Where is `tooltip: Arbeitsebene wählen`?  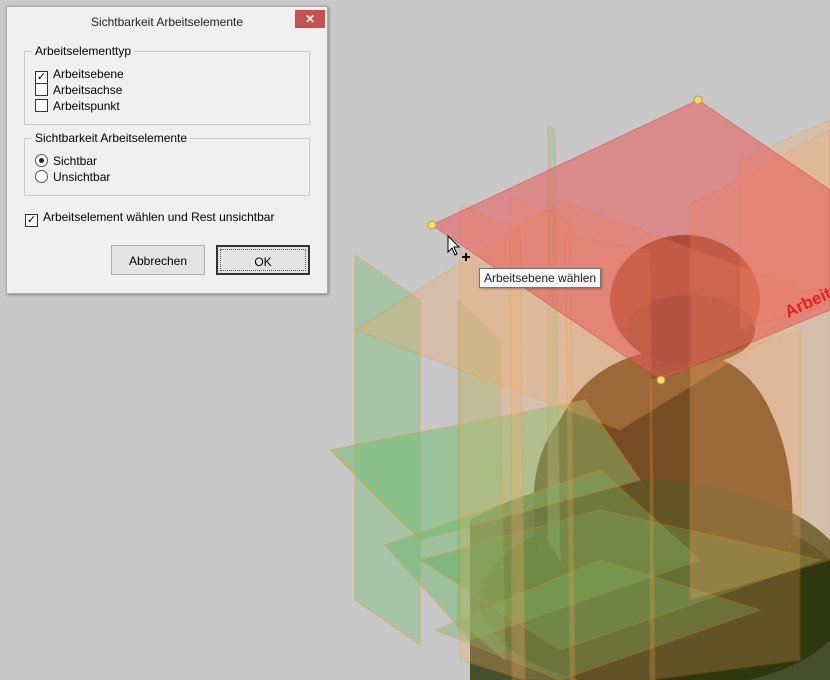 tooltip: Arbeitsebene wählen is located at coordinates (540, 278).